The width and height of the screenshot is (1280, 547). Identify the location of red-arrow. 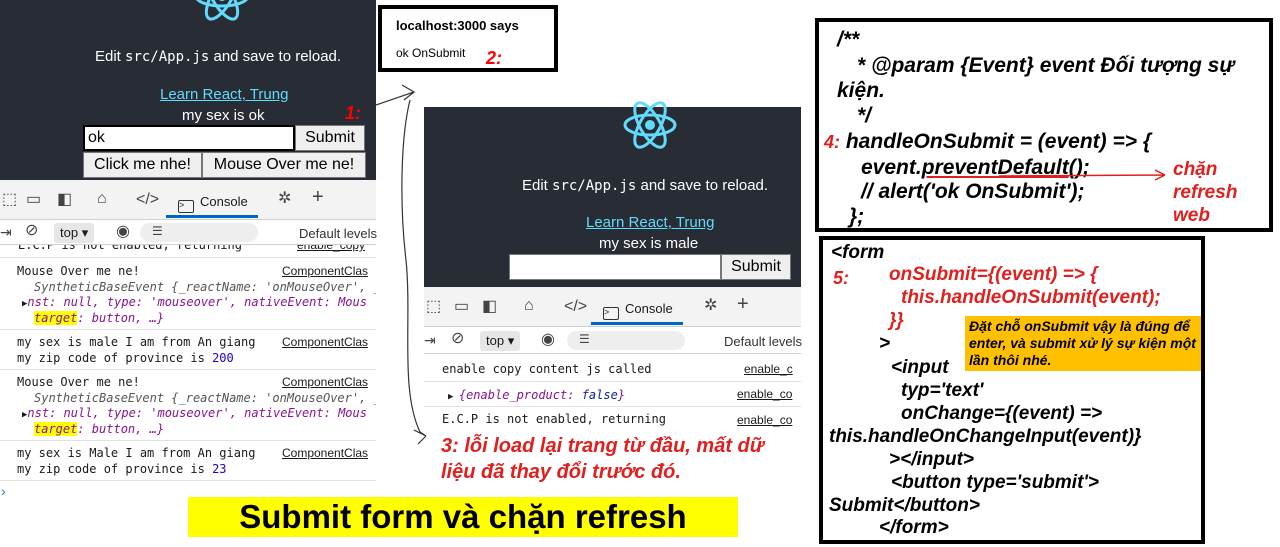
(1082, 175).